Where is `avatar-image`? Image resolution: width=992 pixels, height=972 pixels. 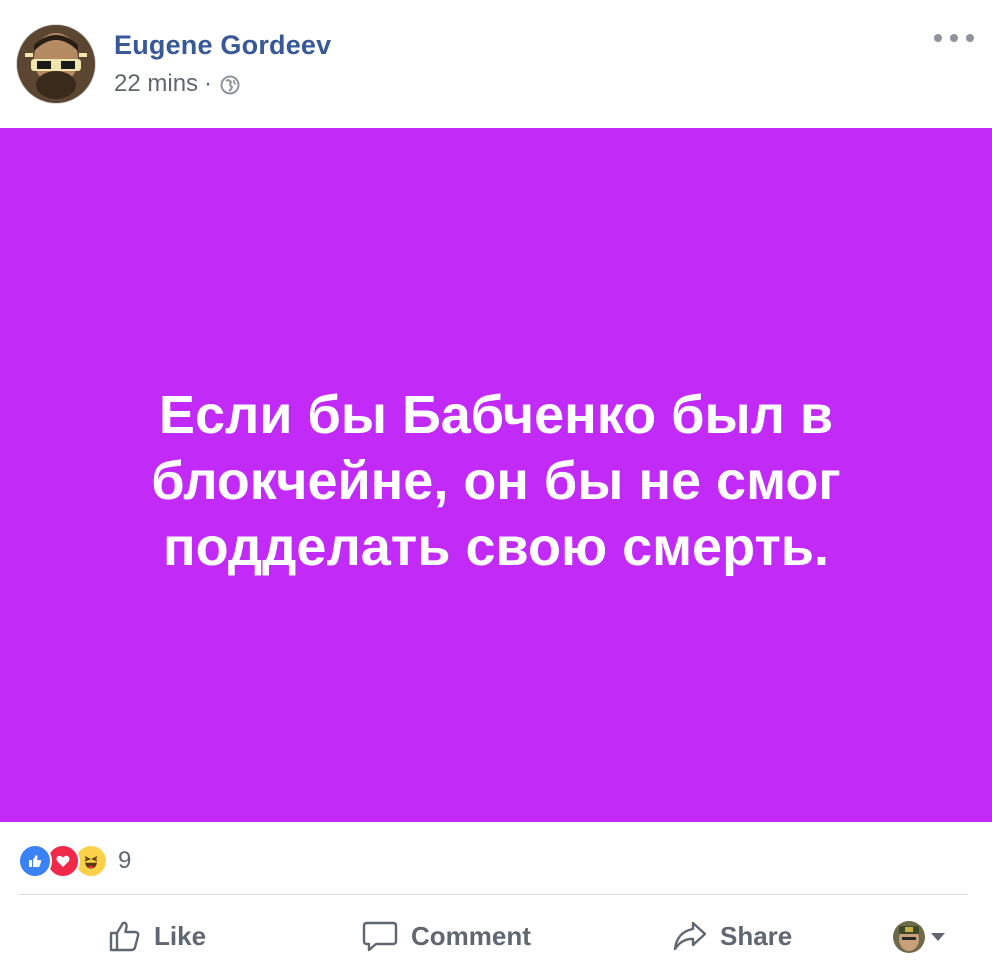
avatar-image is located at coordinates (56, 64).